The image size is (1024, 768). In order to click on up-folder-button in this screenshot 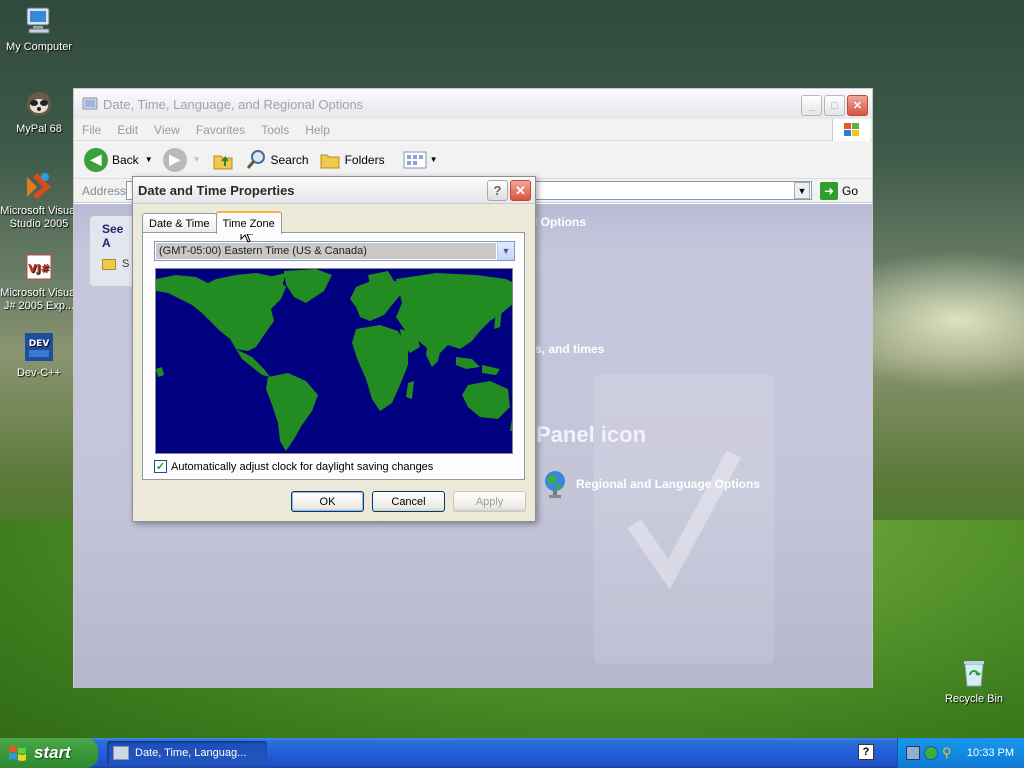, I will do `click(223, 160)`.